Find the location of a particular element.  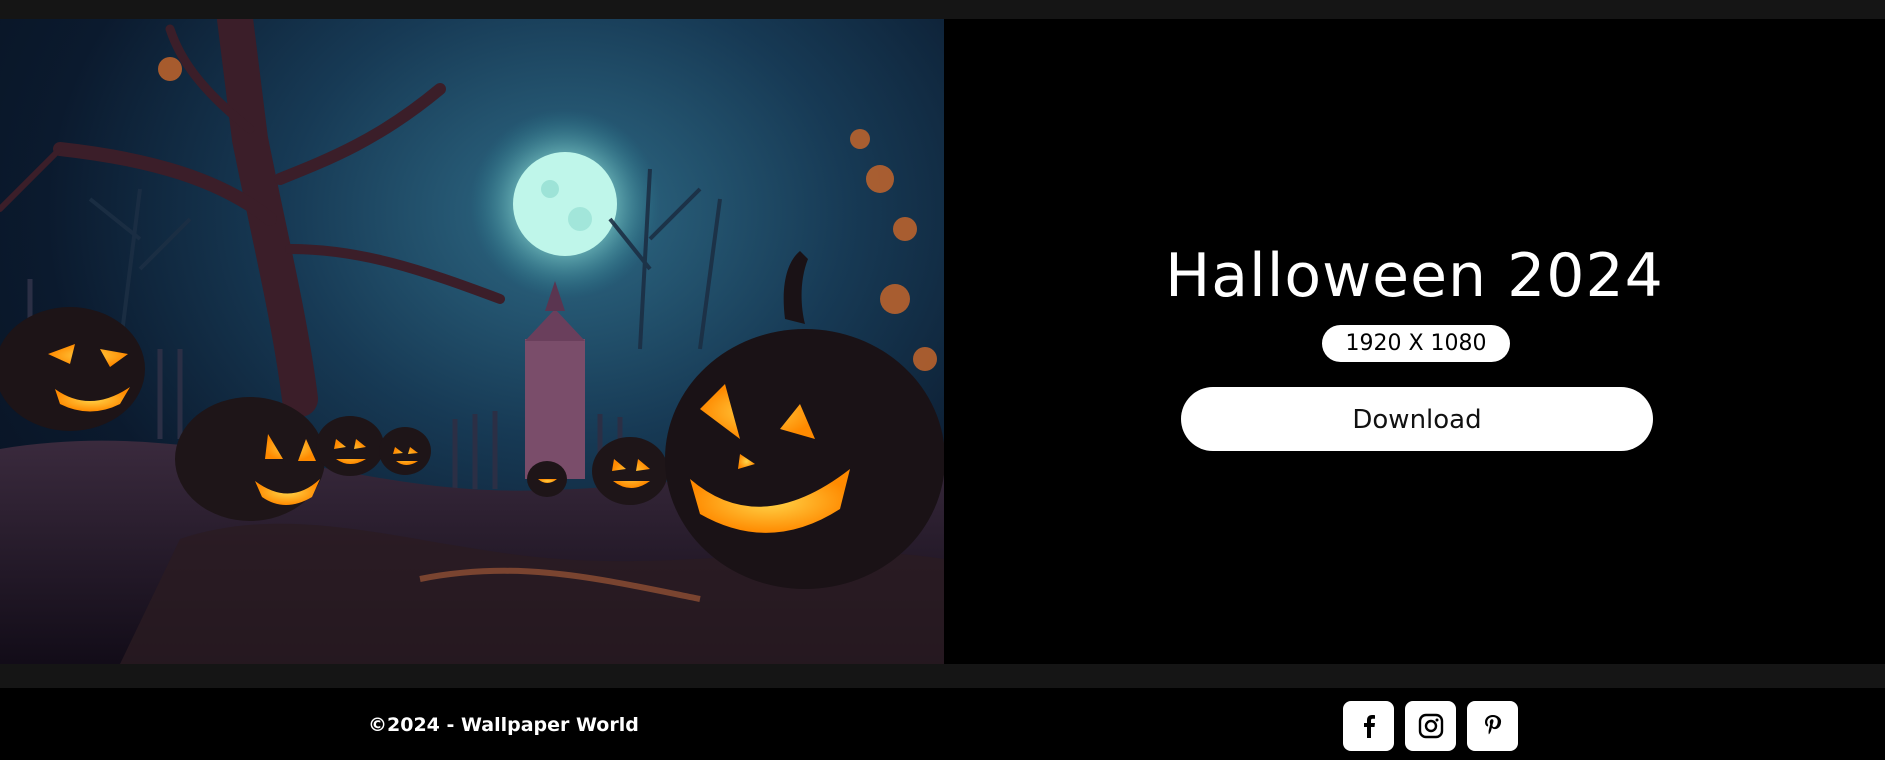

facebook-link is located at coordinates (1368, 726).